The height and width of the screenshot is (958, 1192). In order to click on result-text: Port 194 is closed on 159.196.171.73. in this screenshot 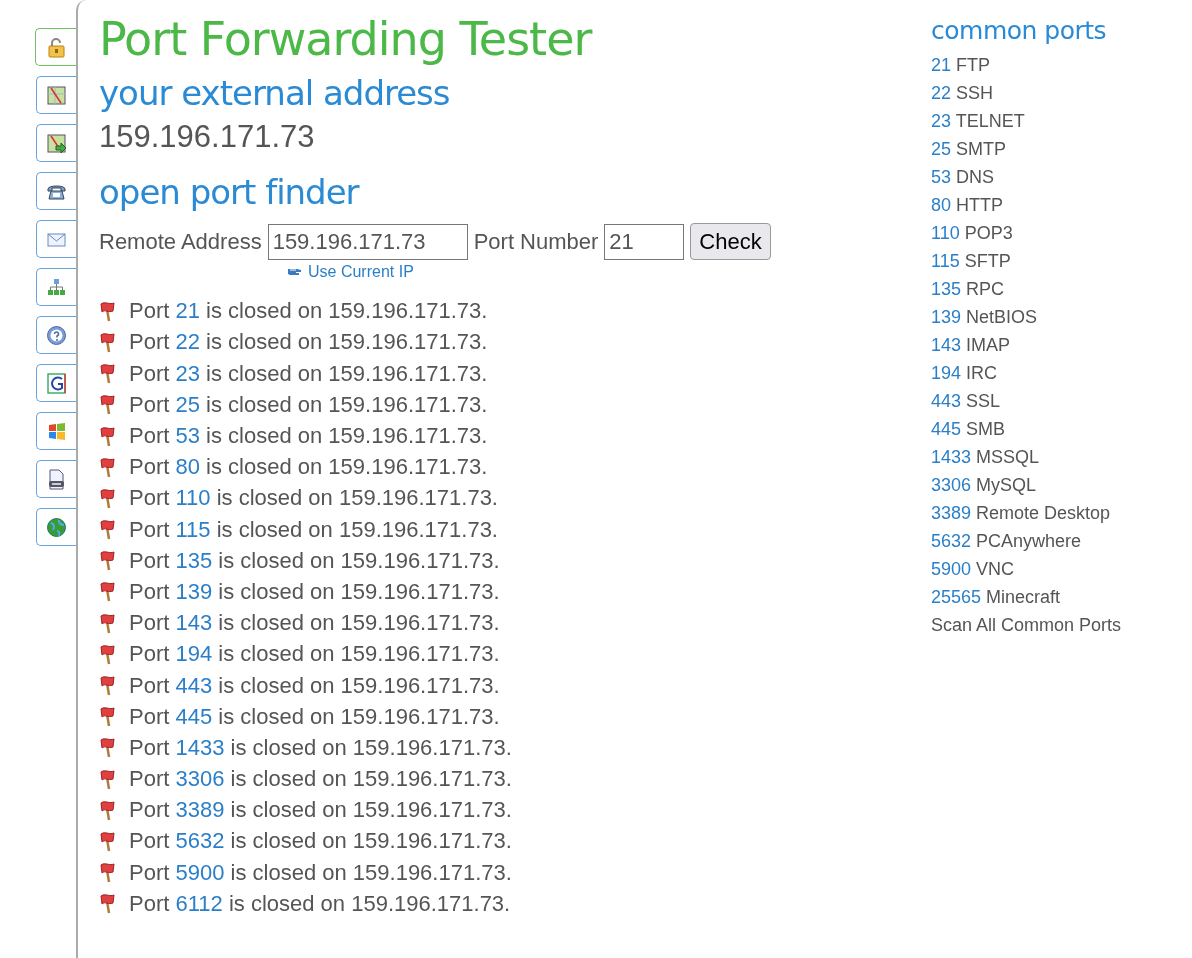, I will do `click(314, 654)`.